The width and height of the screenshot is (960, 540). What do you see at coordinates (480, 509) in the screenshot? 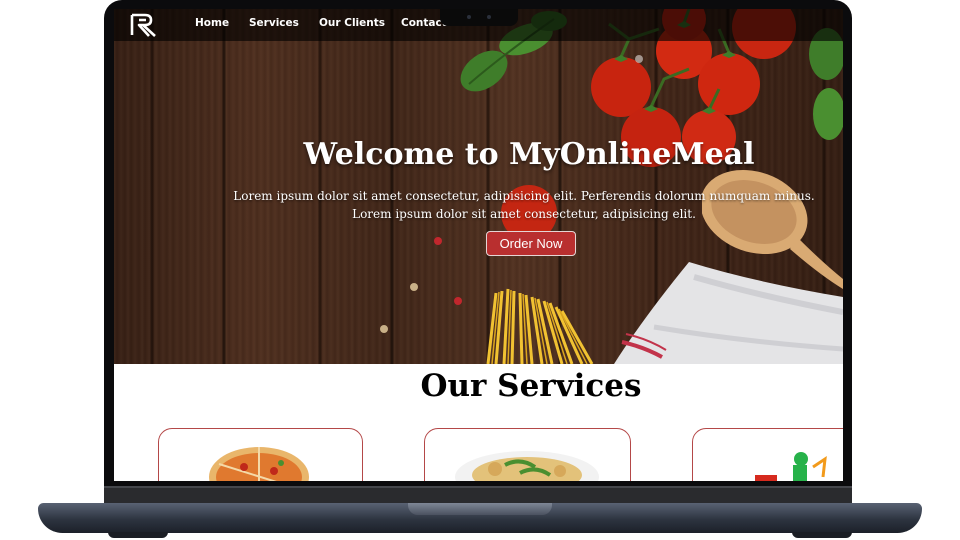
I see `laptop-opening-lip` at bounding box center [480, 509].